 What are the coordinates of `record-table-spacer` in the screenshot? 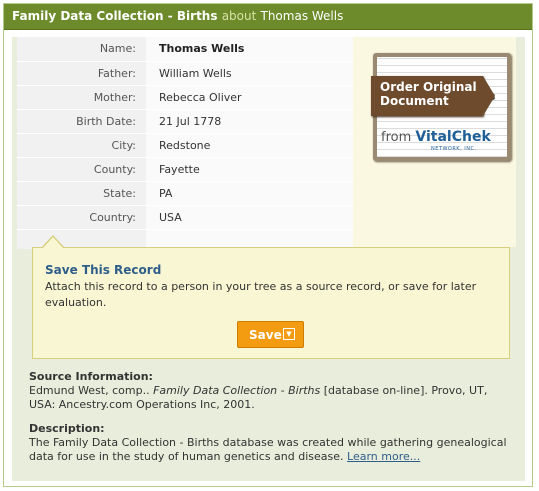 It's located at (185, 239).